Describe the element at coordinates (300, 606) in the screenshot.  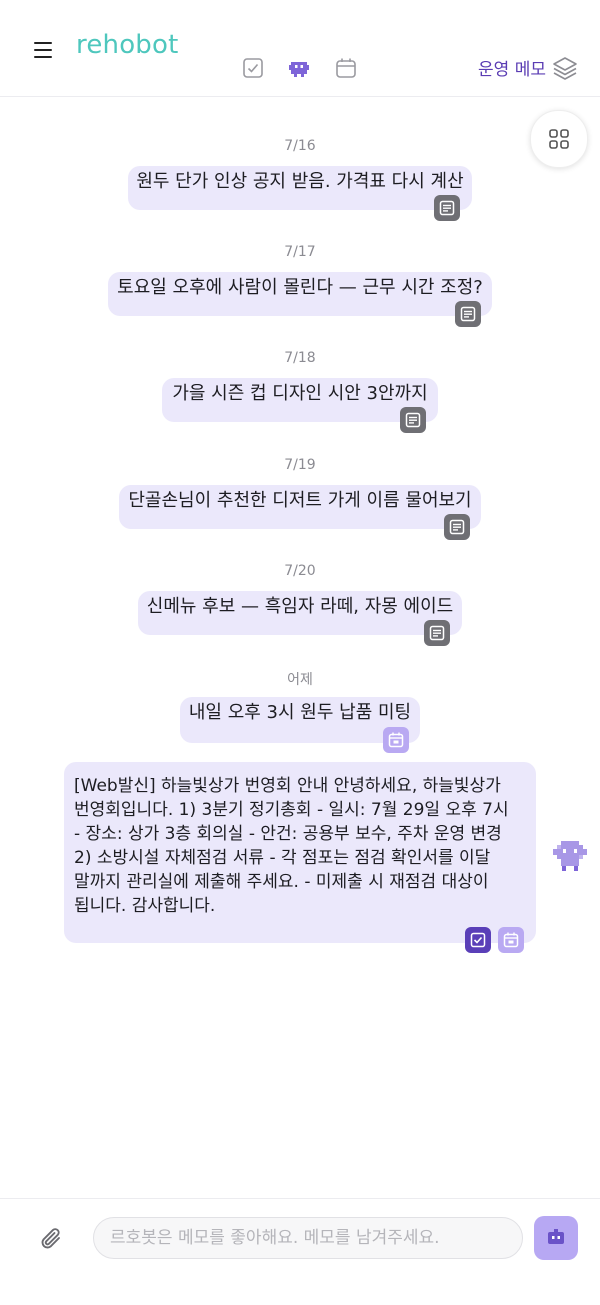
I see `memo-text: 신메뉴 후보 — 흑임자 라떼, 자몽 에이드` at that location.